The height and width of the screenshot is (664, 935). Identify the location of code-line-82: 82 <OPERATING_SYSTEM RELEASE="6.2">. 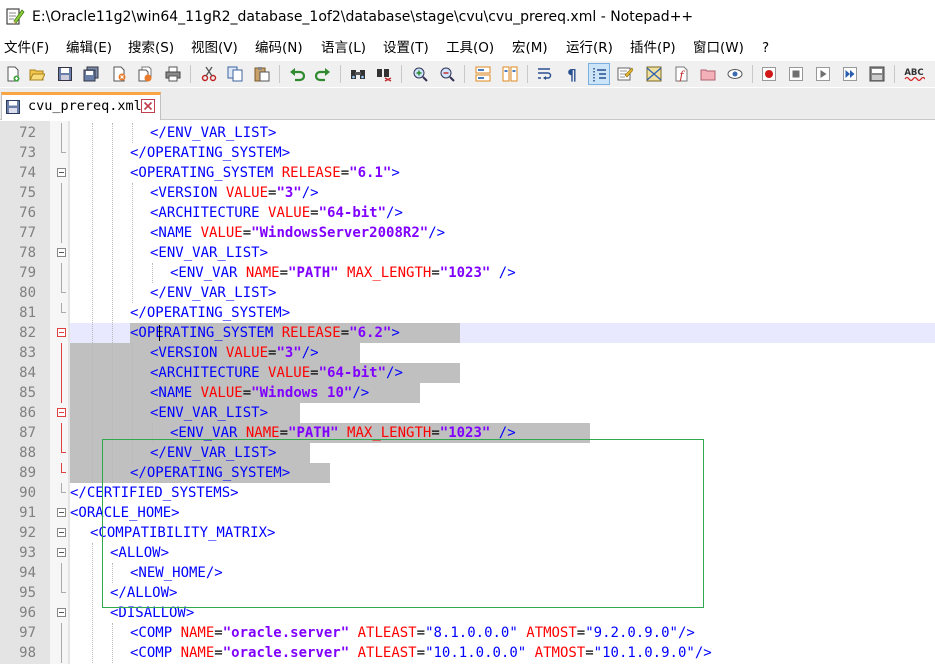
(467, 333).